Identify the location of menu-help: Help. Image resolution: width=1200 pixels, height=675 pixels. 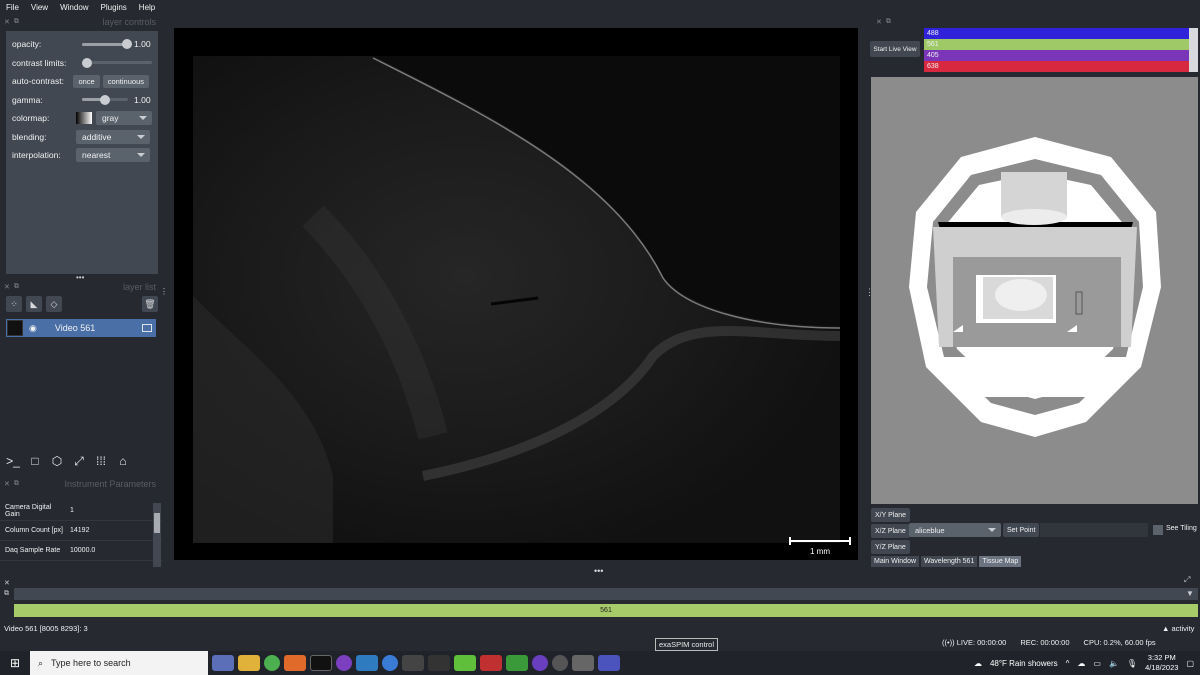
(147, 7).